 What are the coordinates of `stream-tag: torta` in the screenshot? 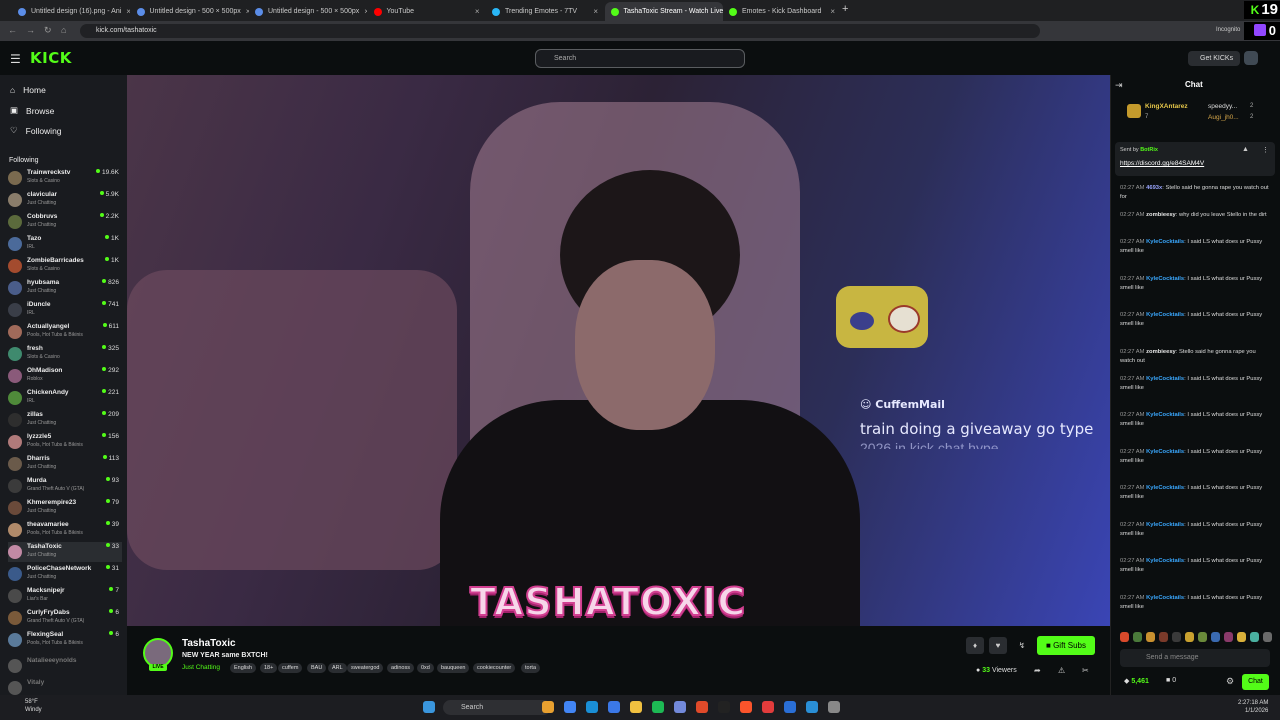 It's located at (531, 668).